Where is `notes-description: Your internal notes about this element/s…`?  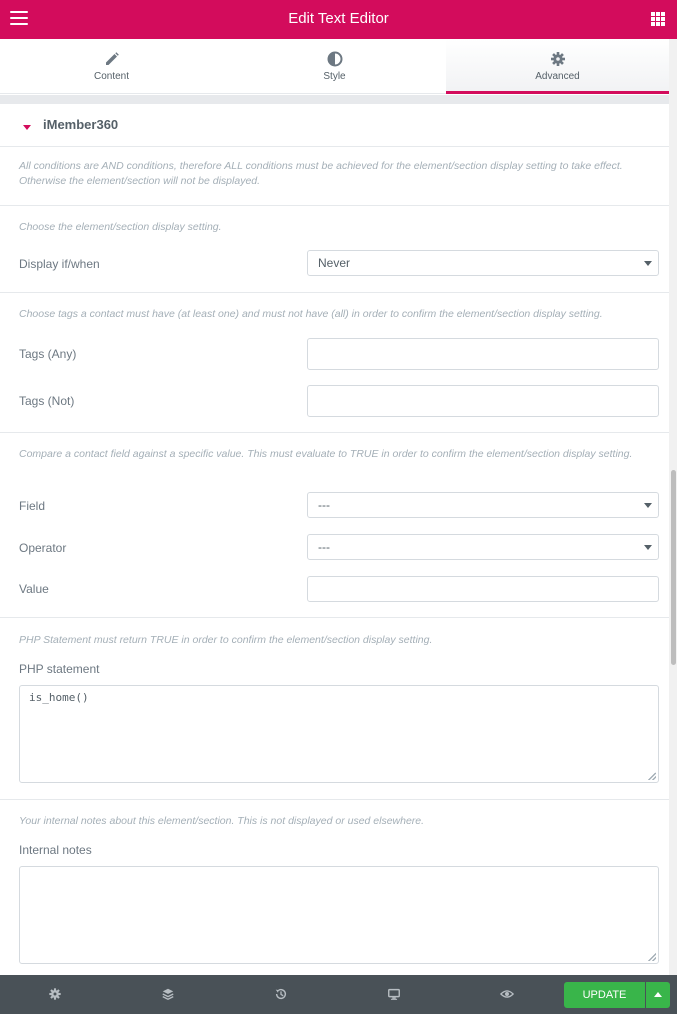
notes-description: Your internal notes about this element/s… is located at coordinates (222, 821).